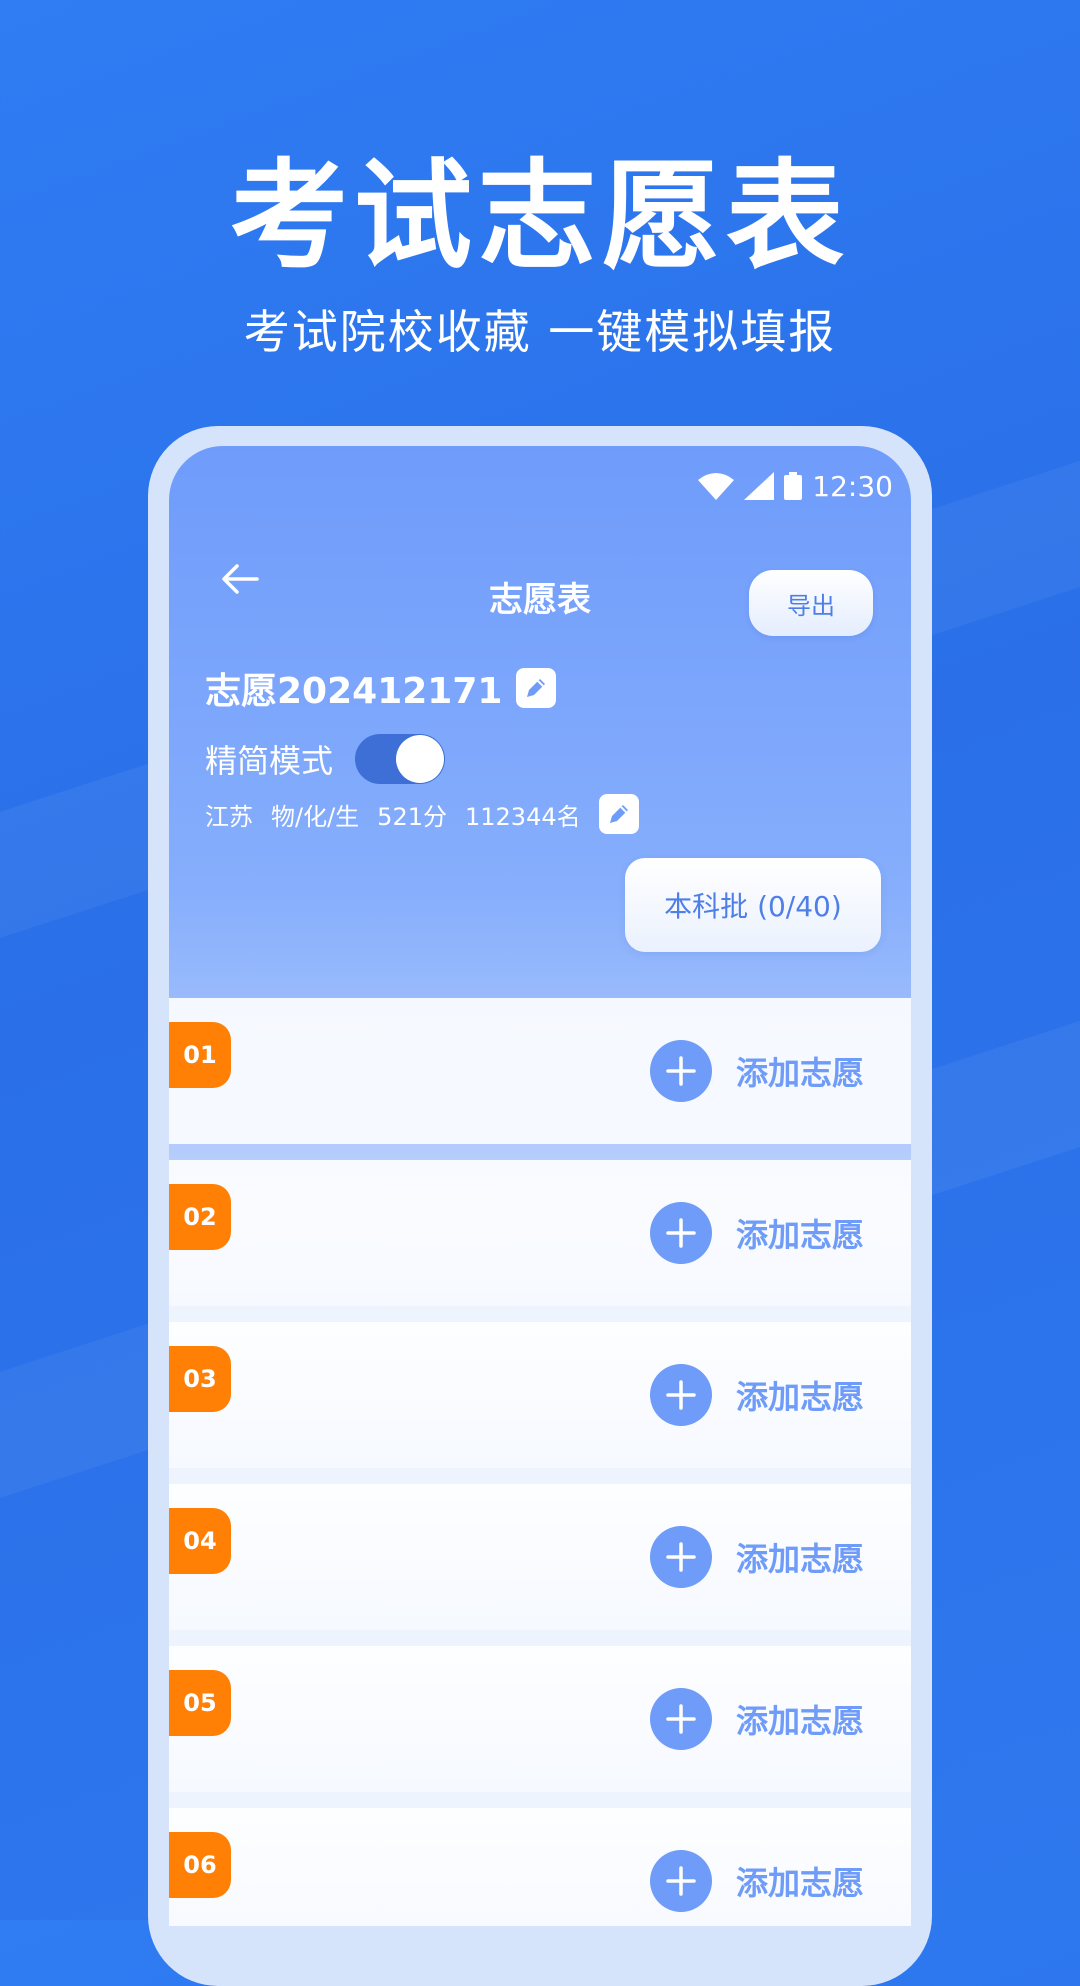  I want to click on mode-row: 精简模式, so click(325, 759).